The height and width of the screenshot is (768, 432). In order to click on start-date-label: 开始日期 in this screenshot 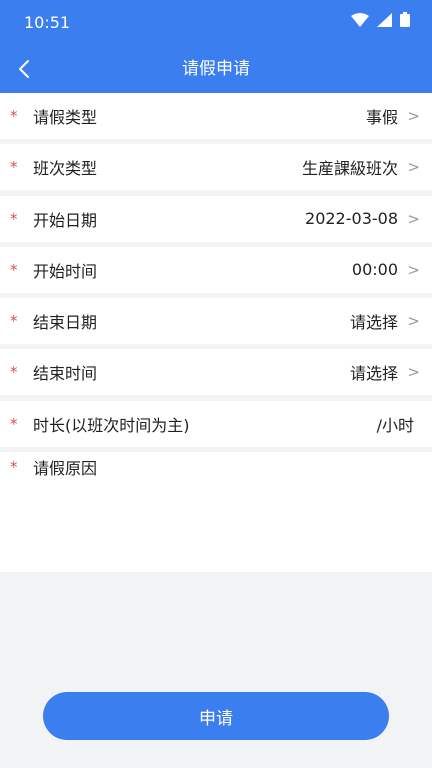, I will do `click(65, 220)`.